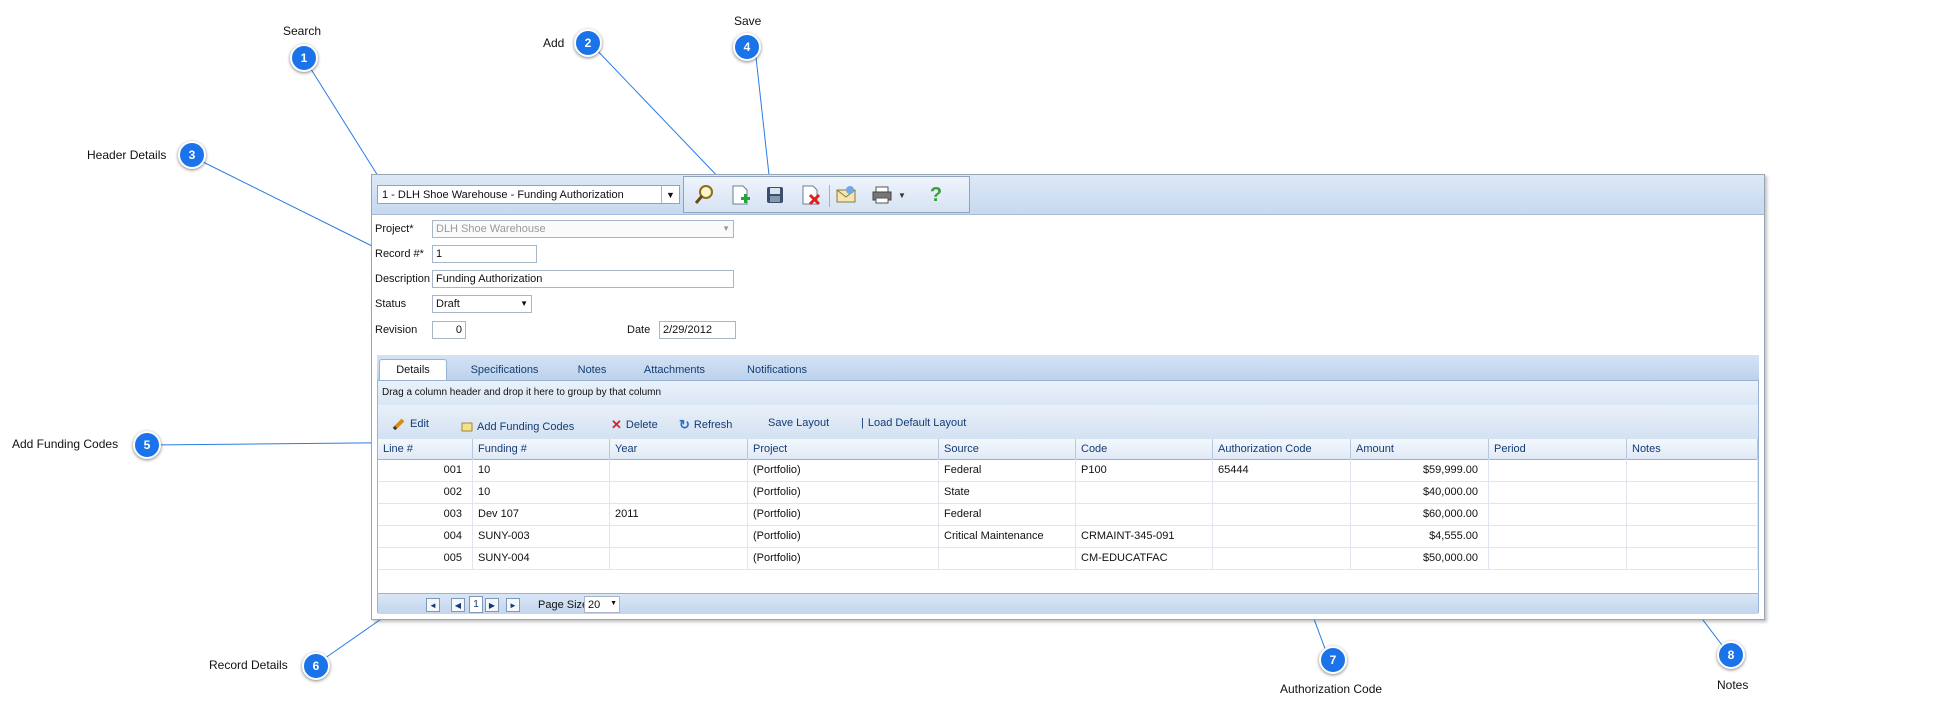 Image resolution: width=1937 pixels, height=705 pixels. What do you see at coordinates (1144, 449) in the screenshot?
I see `column-header: Code` at bounding box center [1144, 449].